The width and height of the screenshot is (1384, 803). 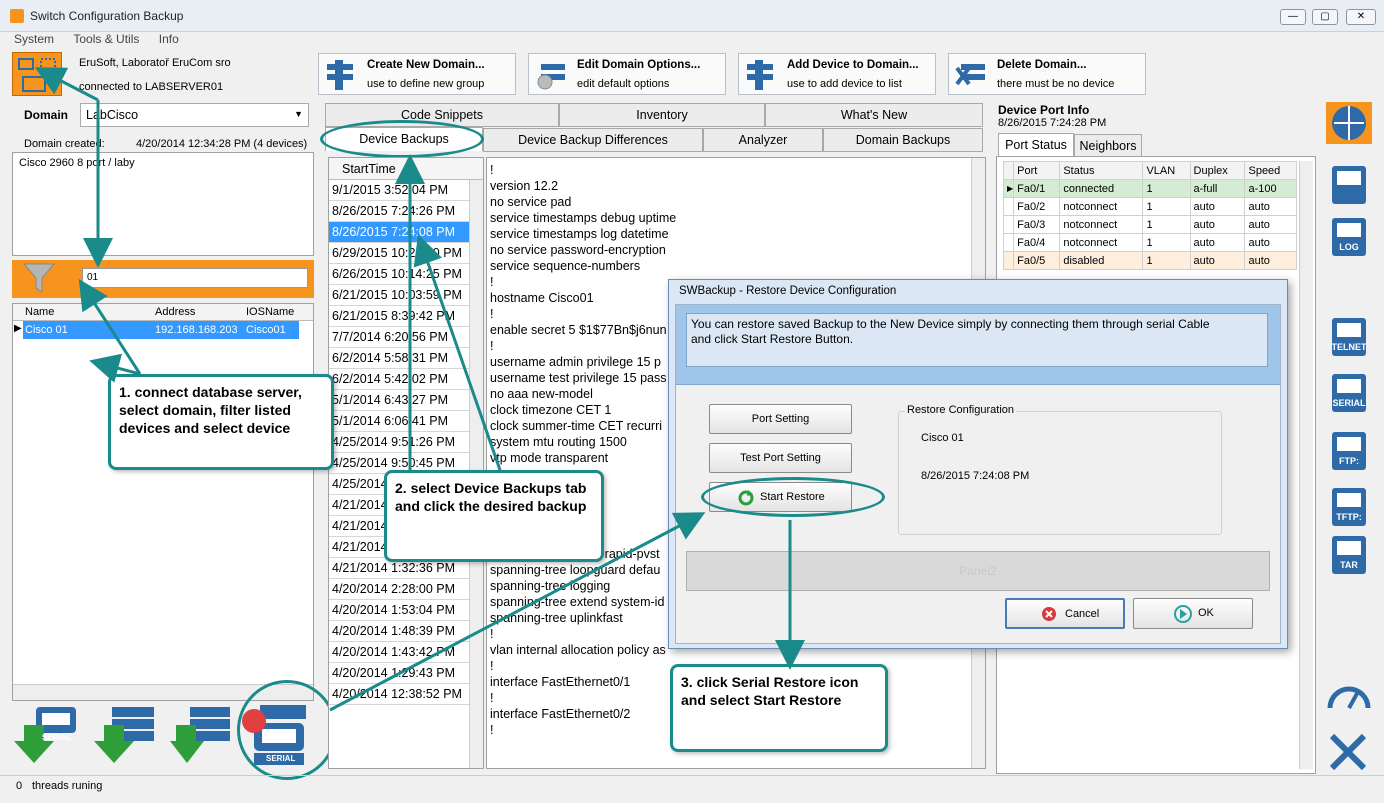 What do you see at coordinates (1149, 242) in the screenshot?
I see `port-row: Fa0/4 notconnect 1 auto auto` at bounding box center [1149, 242].